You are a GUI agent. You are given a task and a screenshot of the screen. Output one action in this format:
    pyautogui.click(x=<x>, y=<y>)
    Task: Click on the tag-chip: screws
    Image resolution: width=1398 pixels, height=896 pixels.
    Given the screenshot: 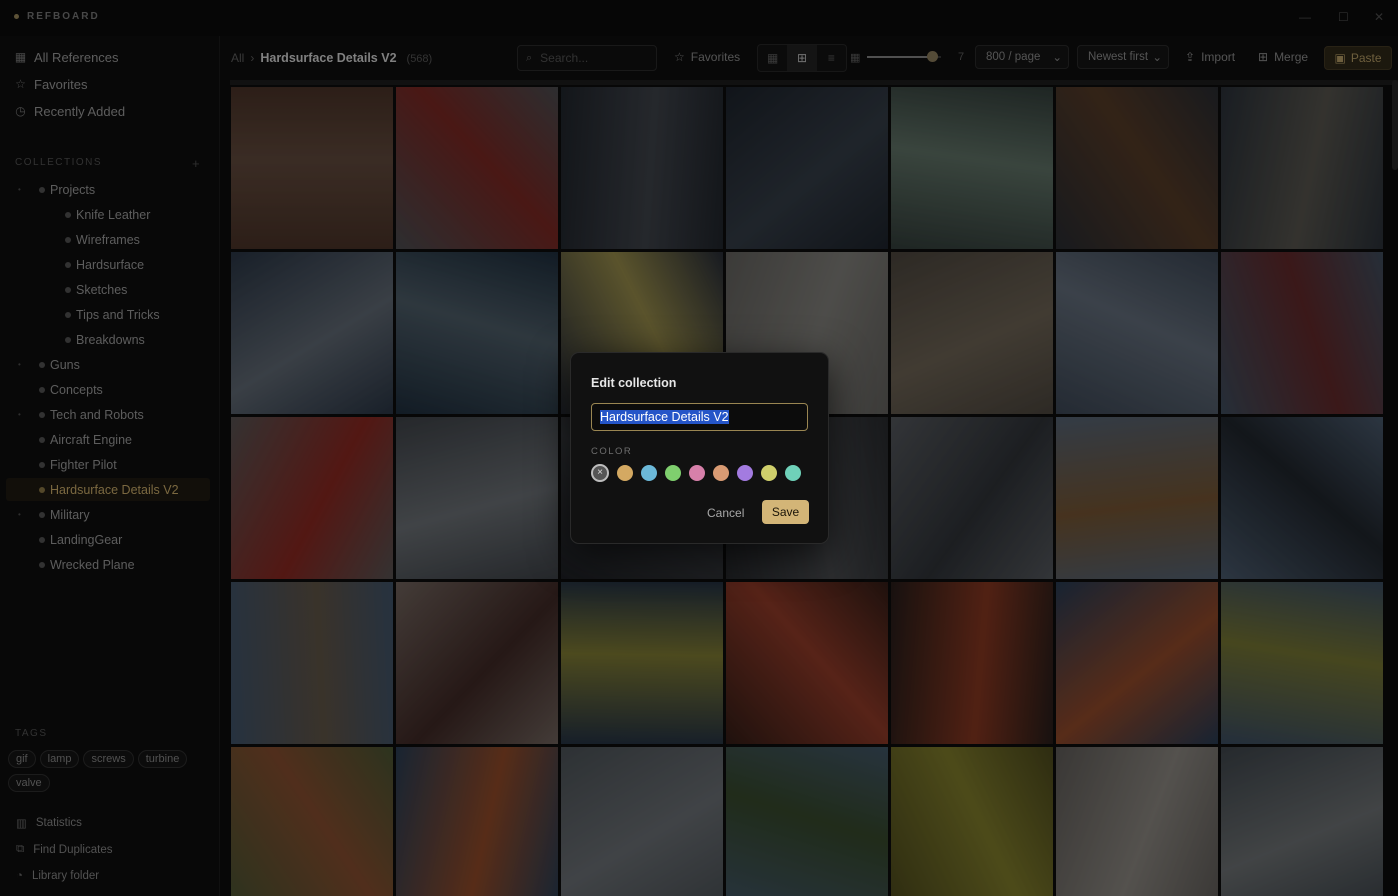 What is the action you would take?
    pyautogui.click(x=108, y=759)
    